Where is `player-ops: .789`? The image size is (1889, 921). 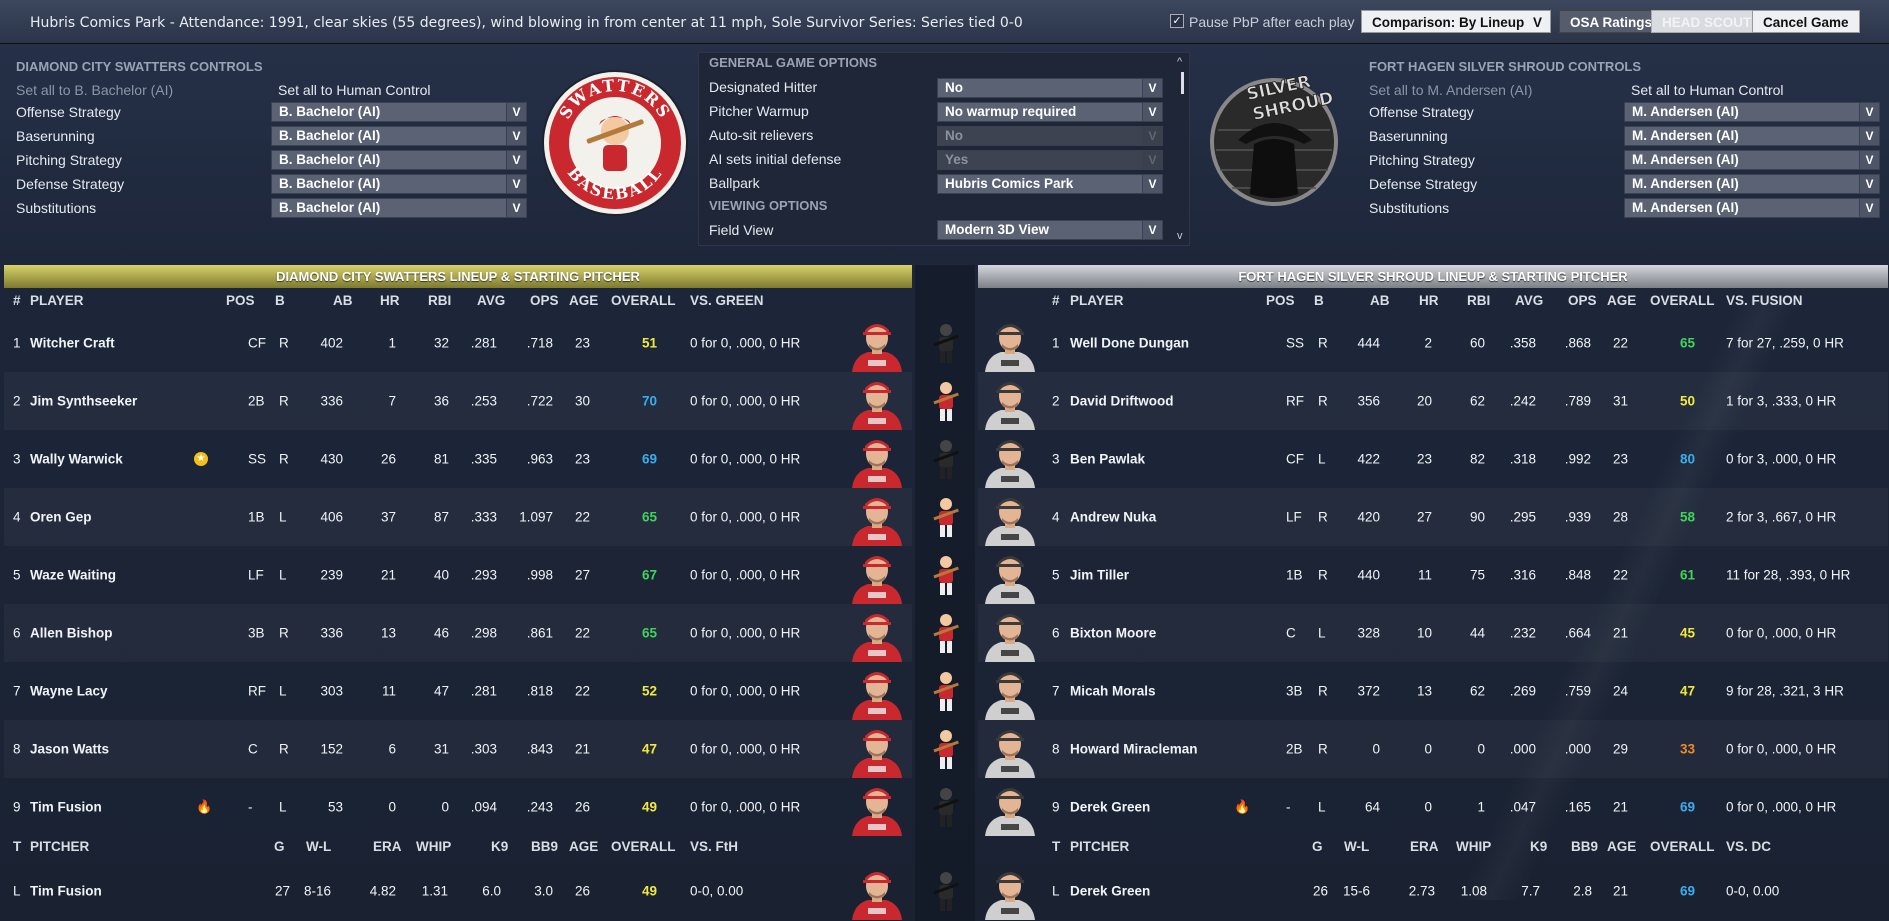
player-ops: .789 is located at coordinates (1577, 401).